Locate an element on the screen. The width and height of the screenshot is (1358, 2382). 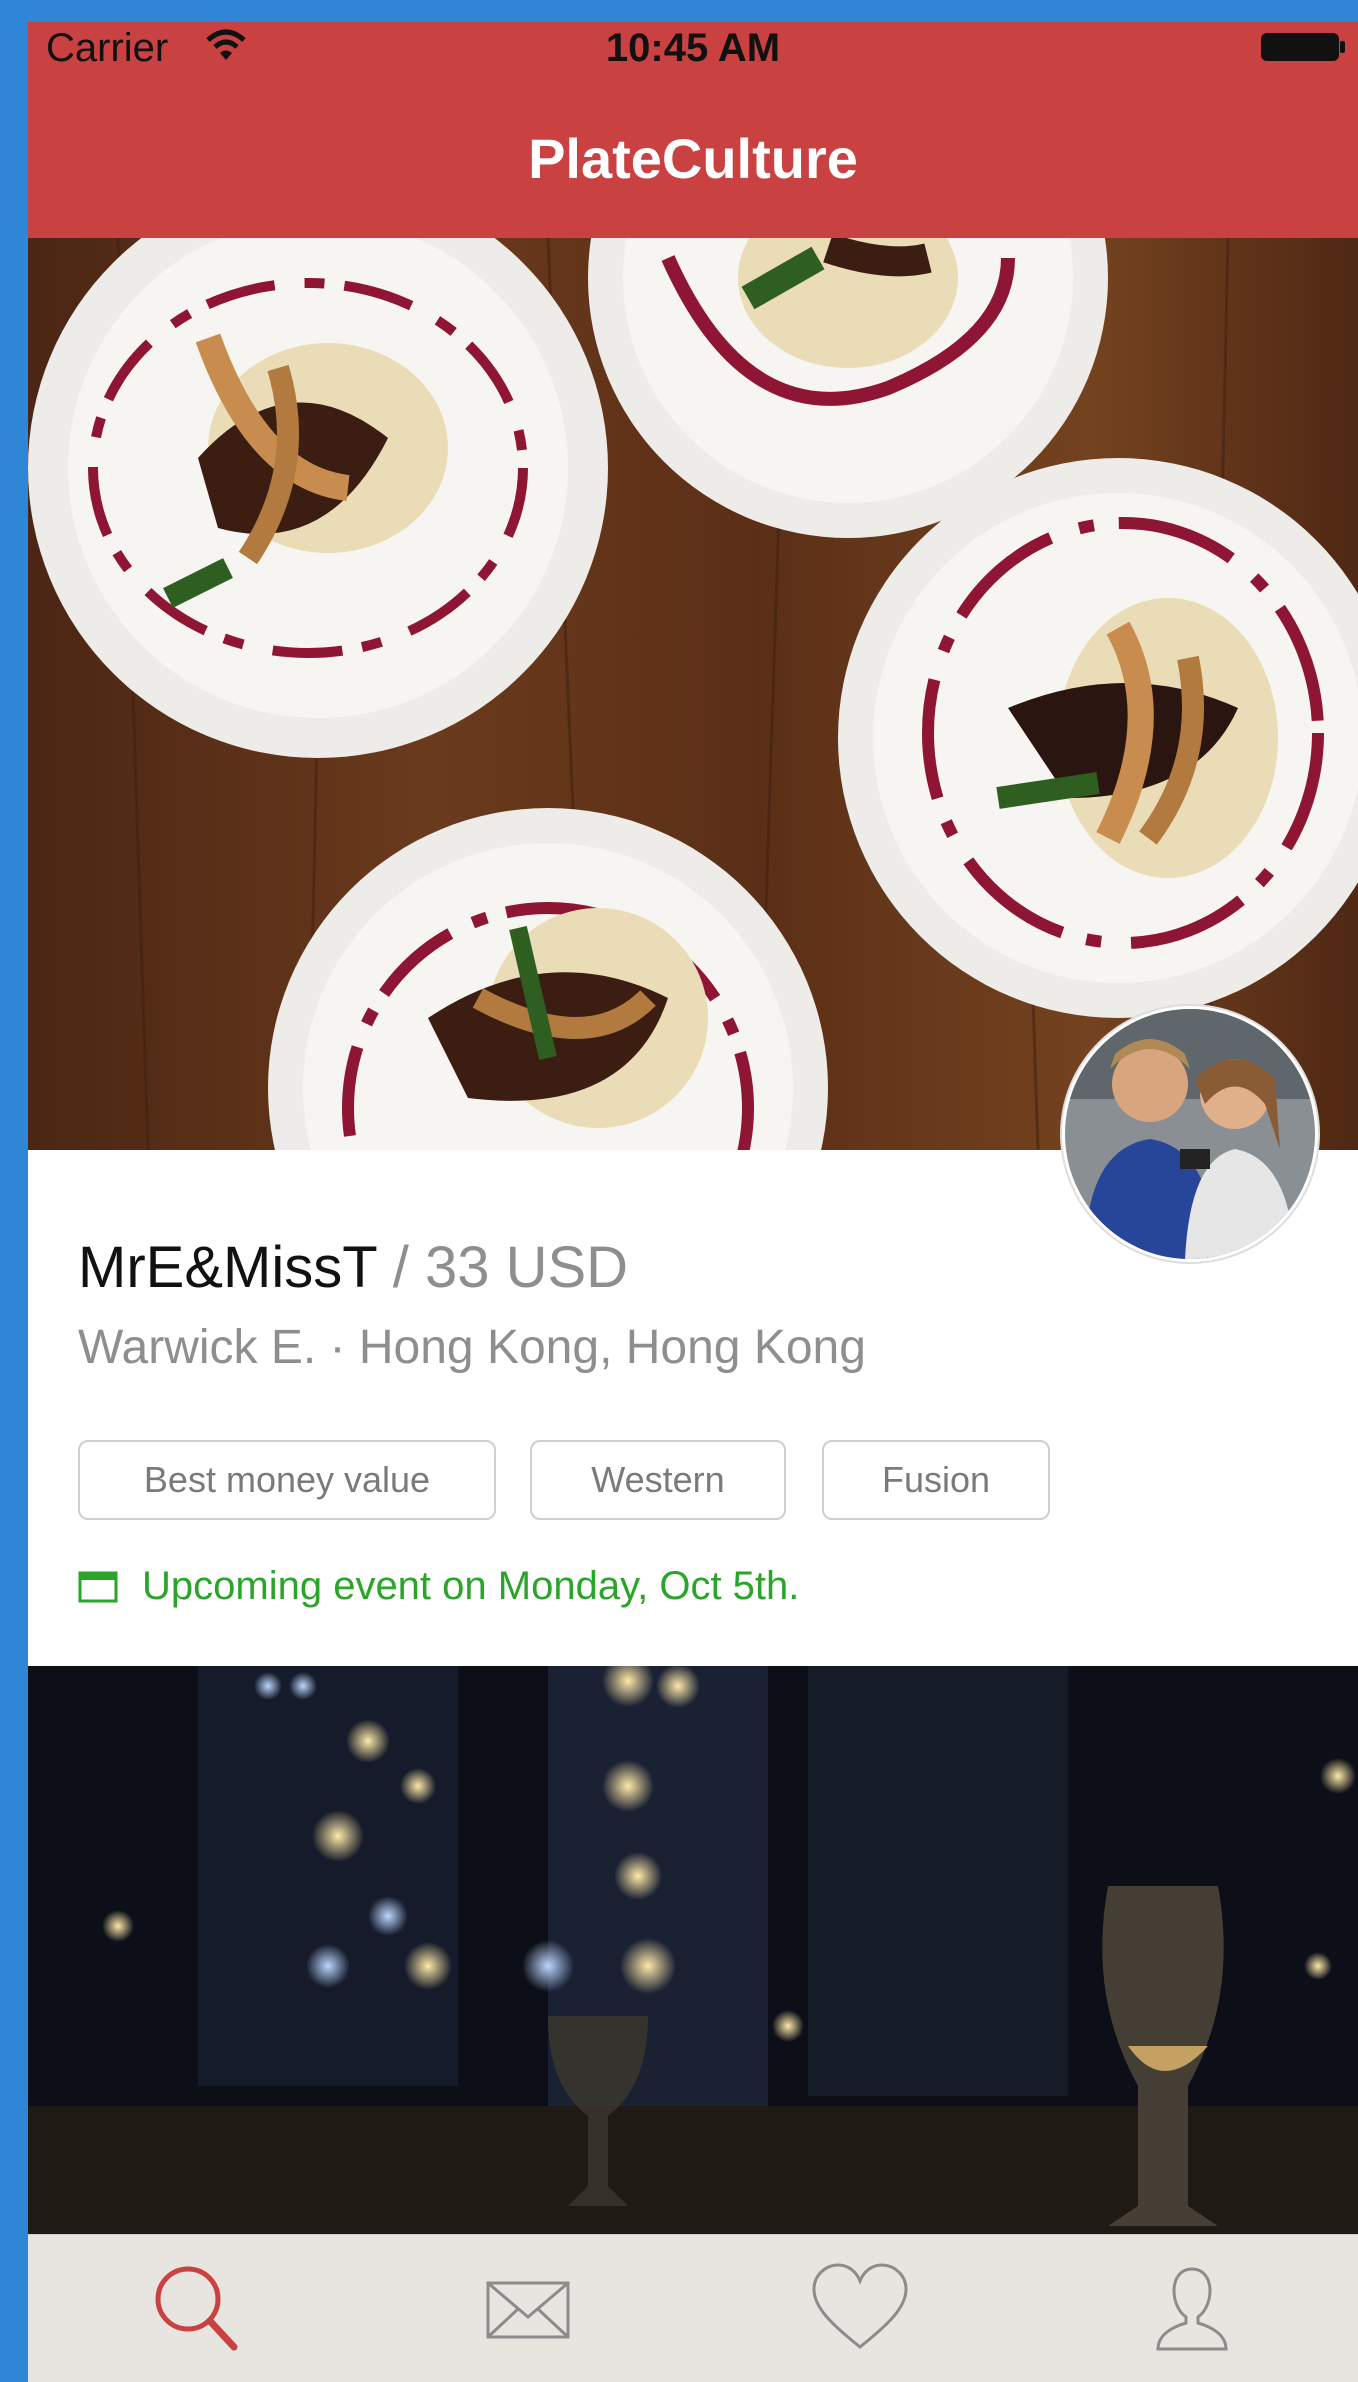
heart-icon is located at coordinates (860, 2306).